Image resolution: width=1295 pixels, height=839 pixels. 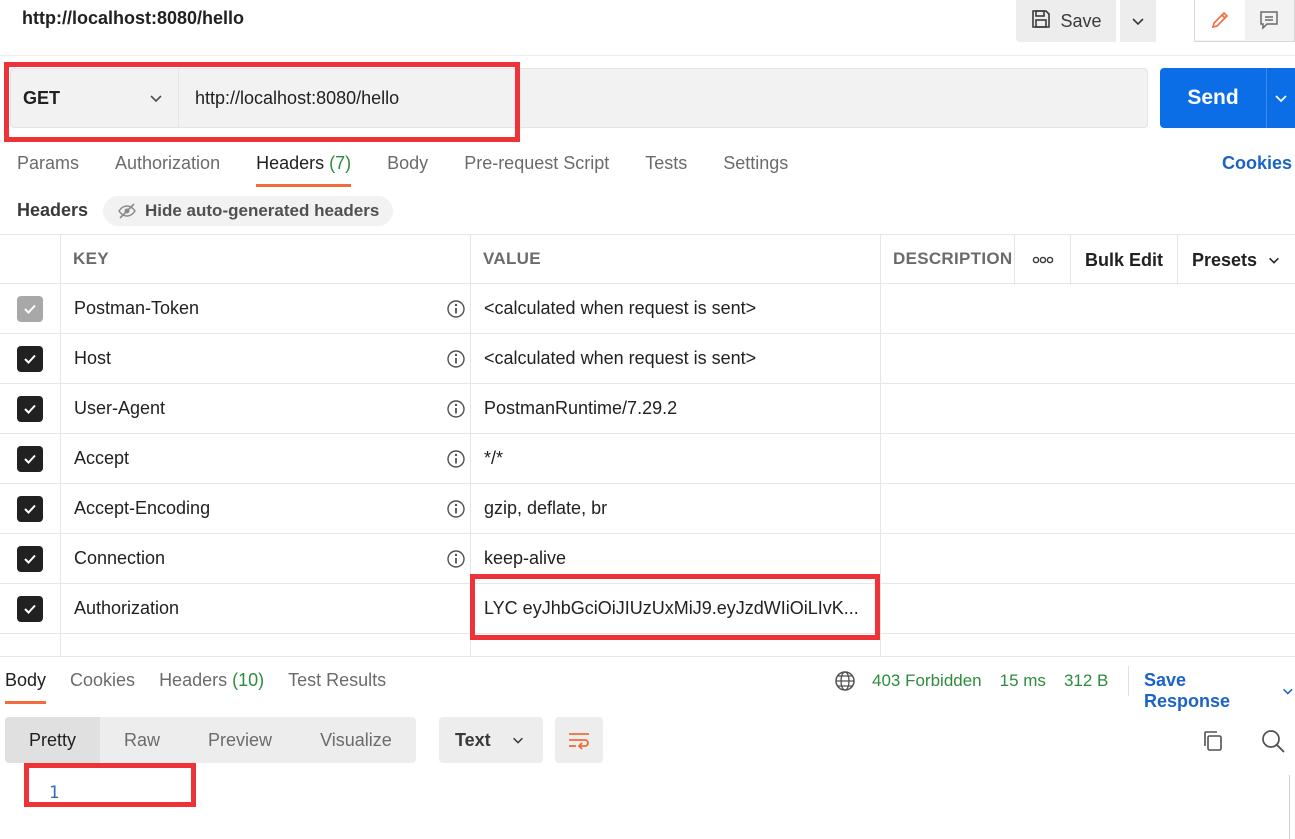 I want to click on editor-scrollbar, so click(x=1289, y=807).